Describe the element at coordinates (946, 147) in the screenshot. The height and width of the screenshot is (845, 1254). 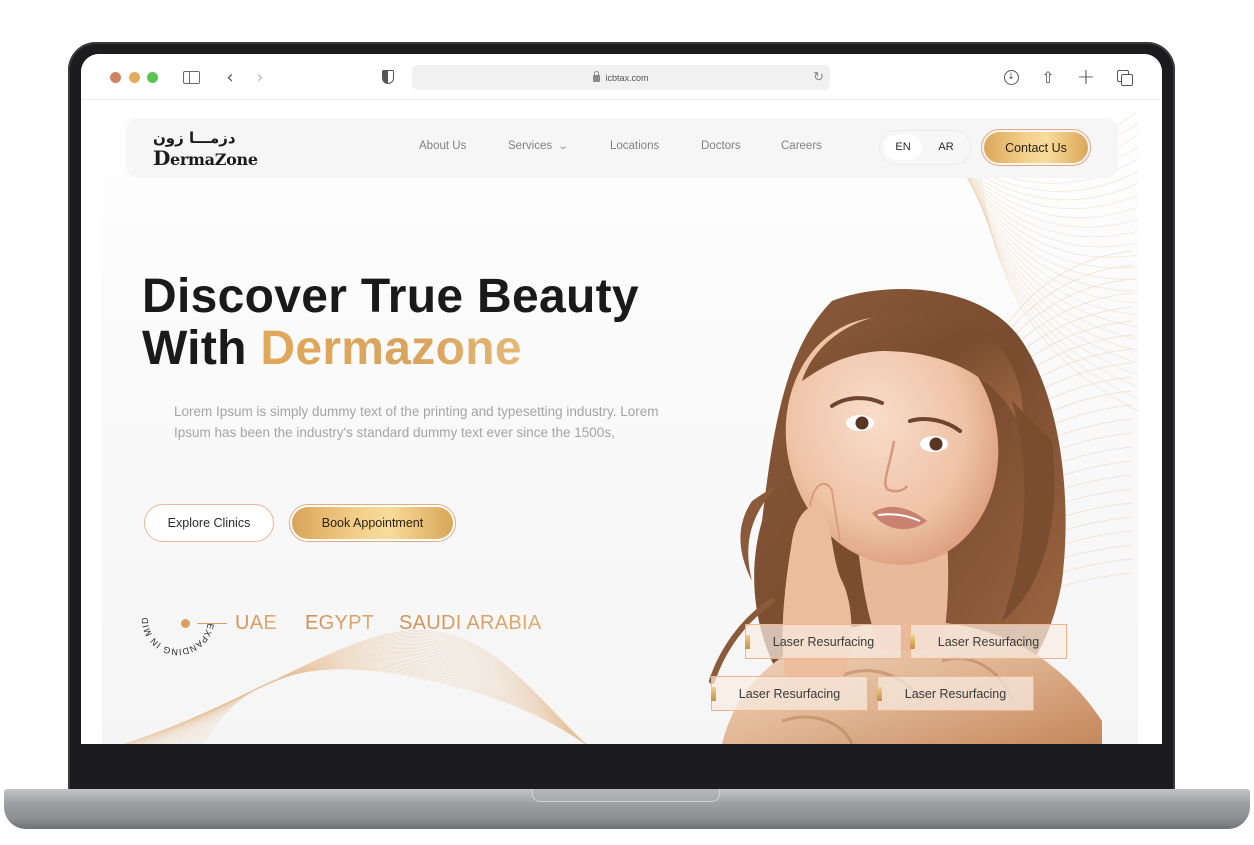
I see `lang-ar-option: AR` at that location.